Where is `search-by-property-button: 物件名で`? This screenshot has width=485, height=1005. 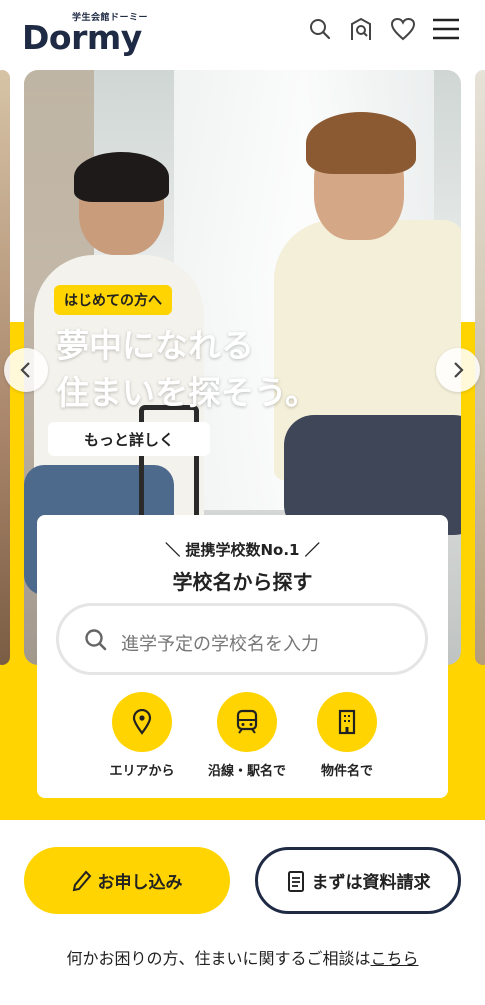
search-by-property-button: 物件名で is located at coordinates (347, 735).